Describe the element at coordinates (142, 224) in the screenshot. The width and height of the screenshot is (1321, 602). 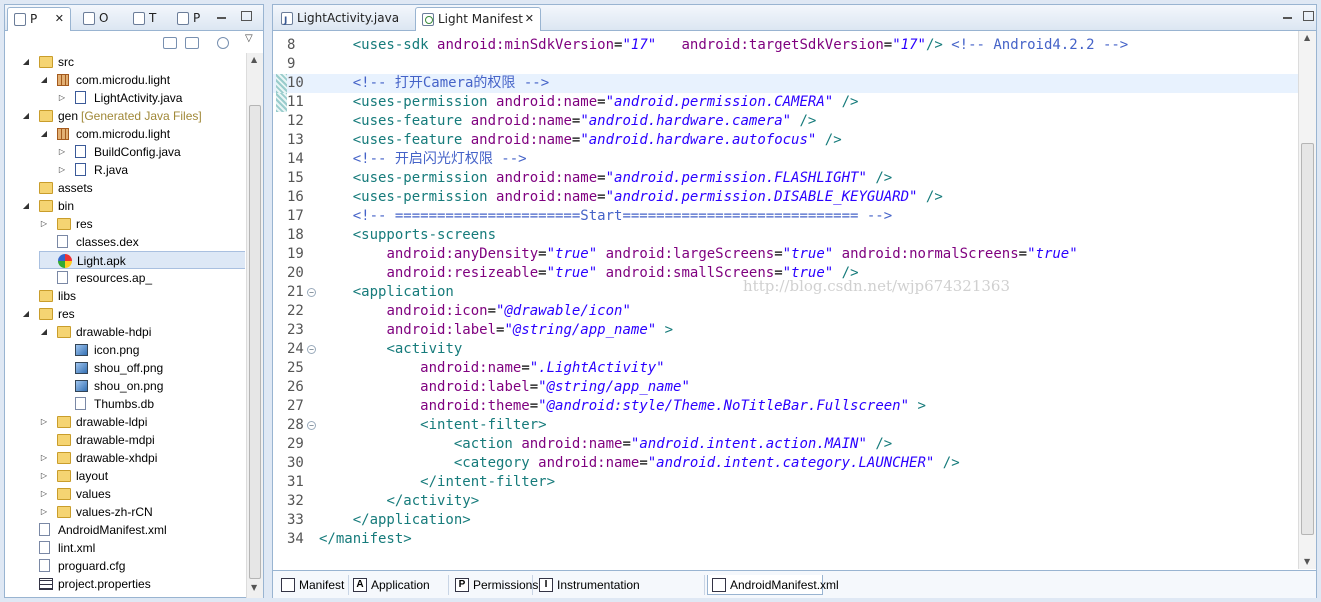
I see `tree-item: ▷ res` at that location.